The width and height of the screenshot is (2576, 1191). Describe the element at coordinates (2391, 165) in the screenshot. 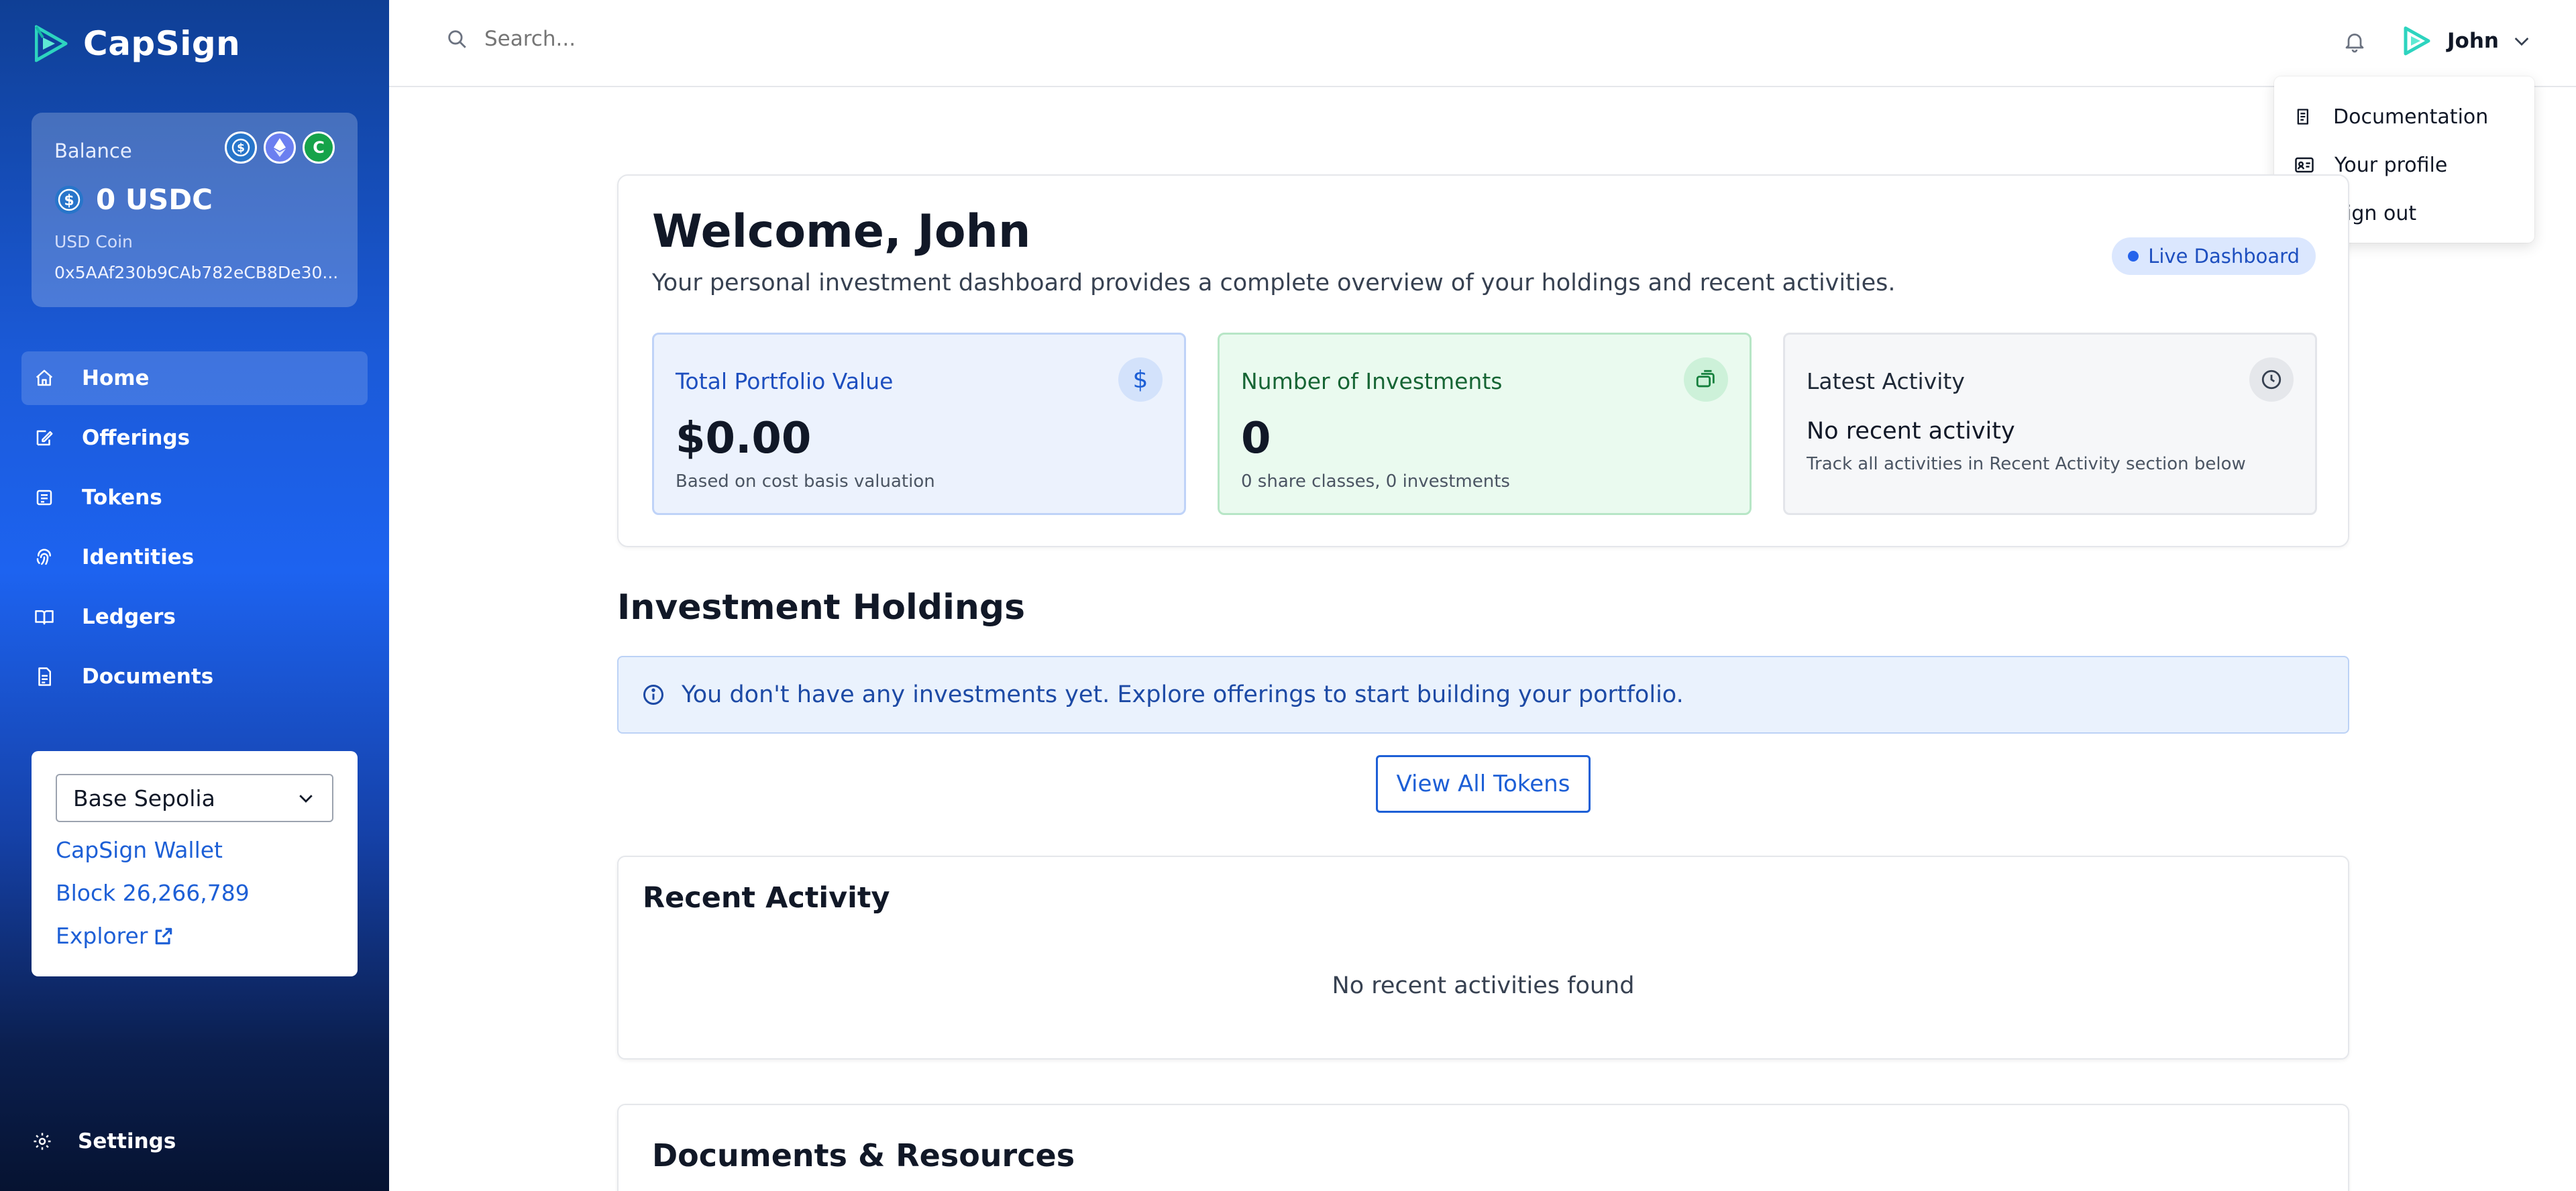

I see `menu-item-label: Your profile` at that location.